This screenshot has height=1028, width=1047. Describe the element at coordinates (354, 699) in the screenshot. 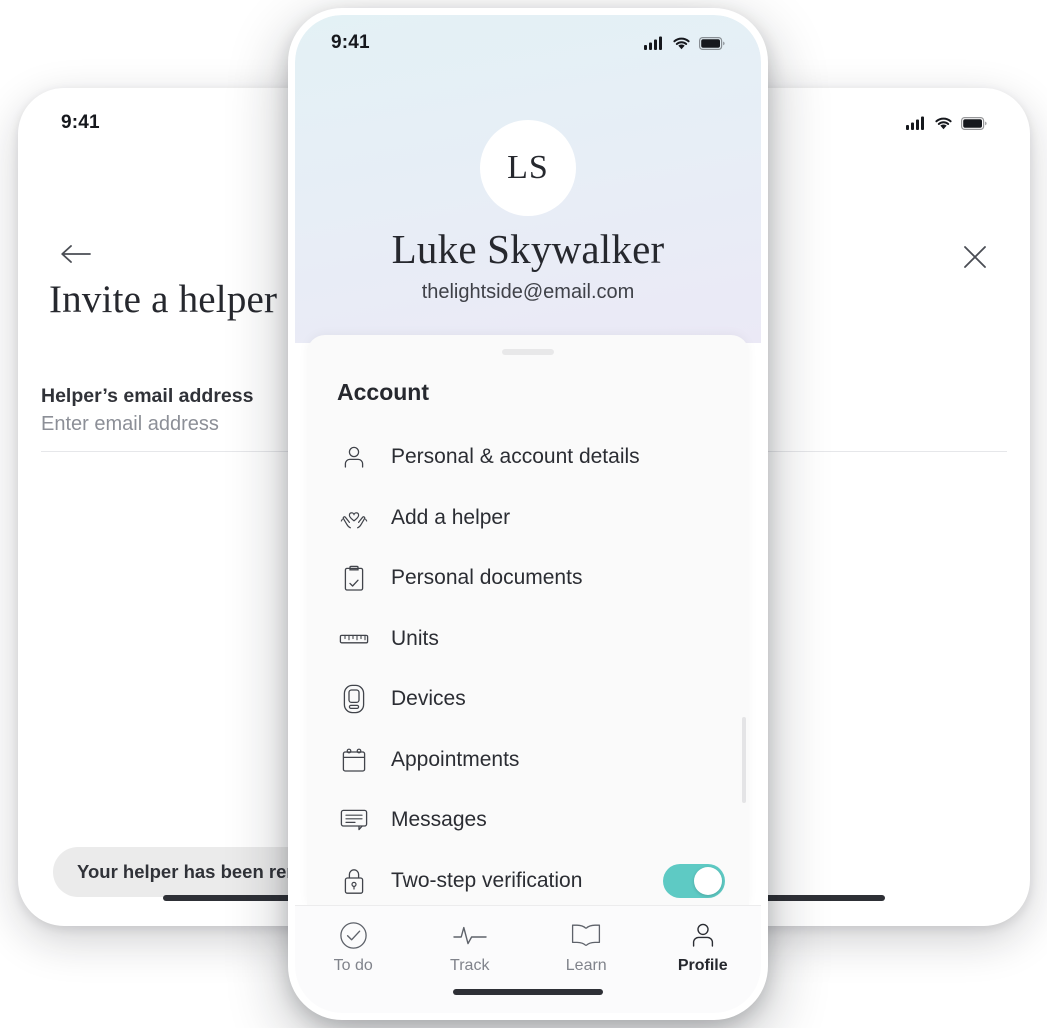

I see `mobile-device-icon` at that location.